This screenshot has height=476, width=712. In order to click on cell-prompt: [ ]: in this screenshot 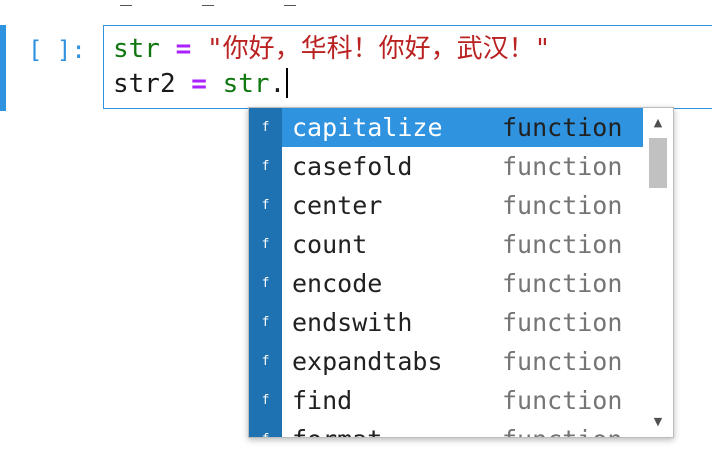, I will do `click(57, 50)`.